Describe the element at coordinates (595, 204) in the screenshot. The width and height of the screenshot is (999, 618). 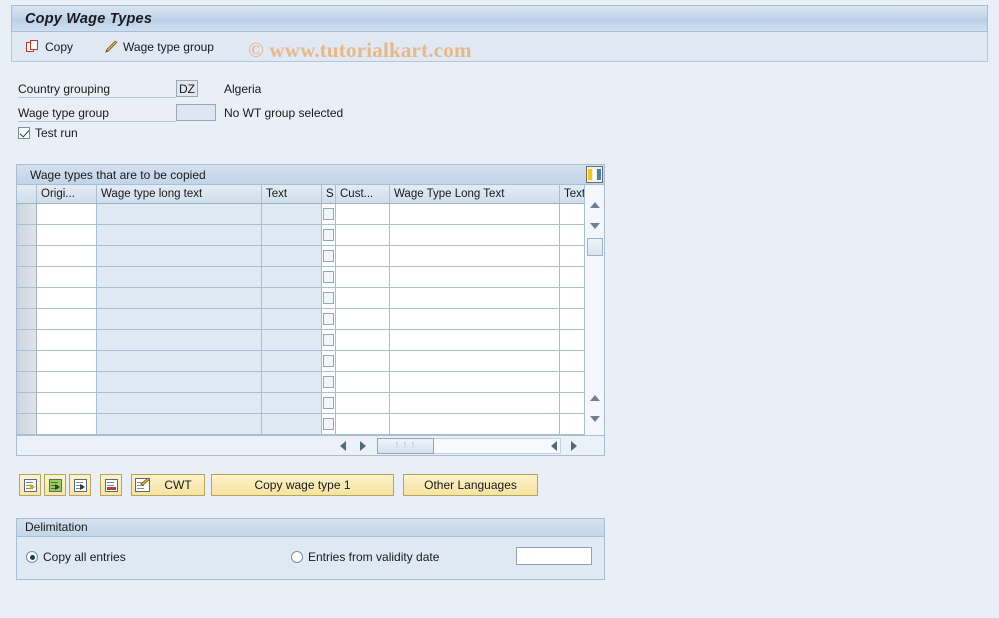
I see `scroll-up-icon` at that location.